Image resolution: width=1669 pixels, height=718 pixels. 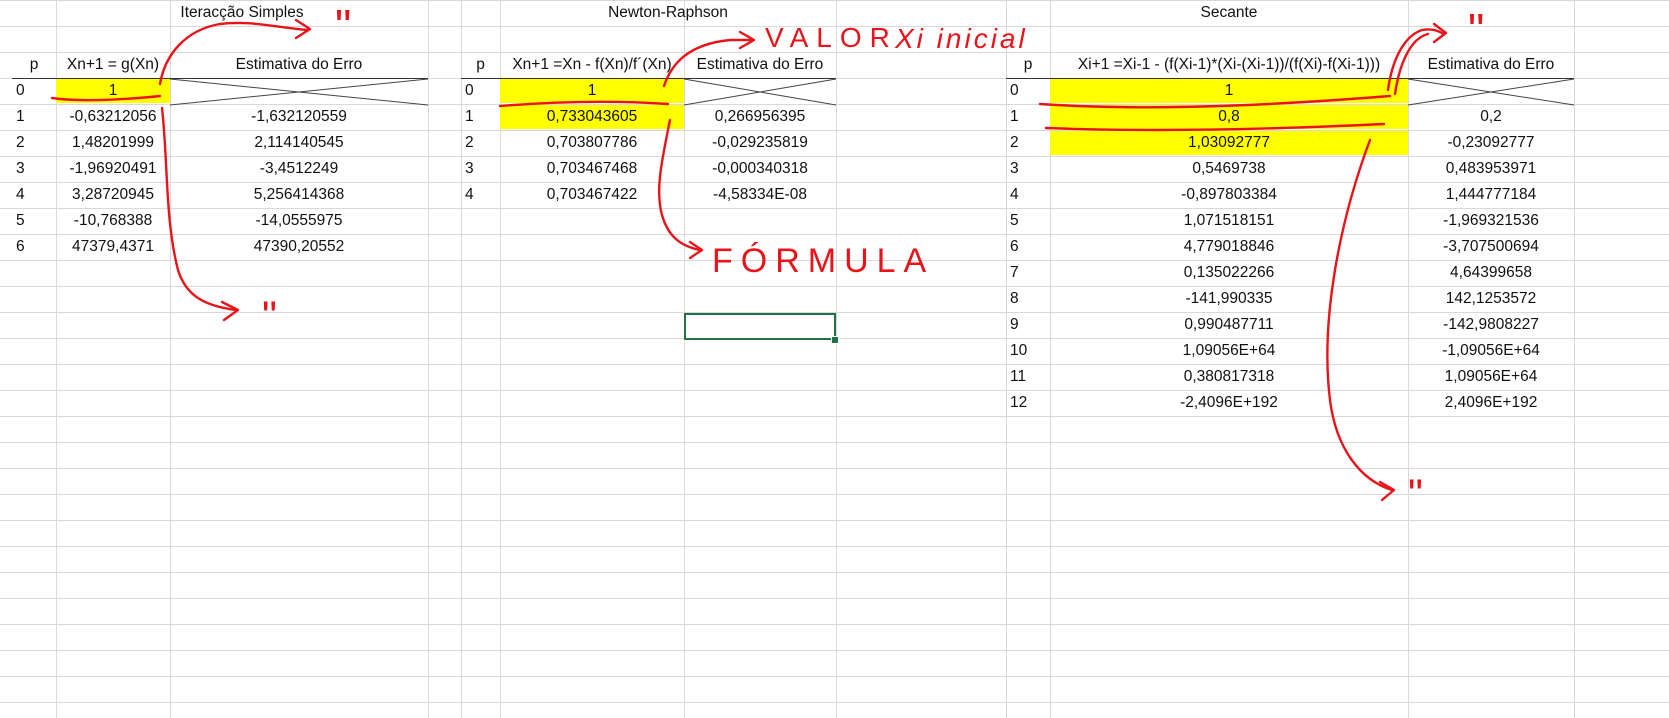 I want to click on ink-arrow-newton-up, so click(x=708, y=63).